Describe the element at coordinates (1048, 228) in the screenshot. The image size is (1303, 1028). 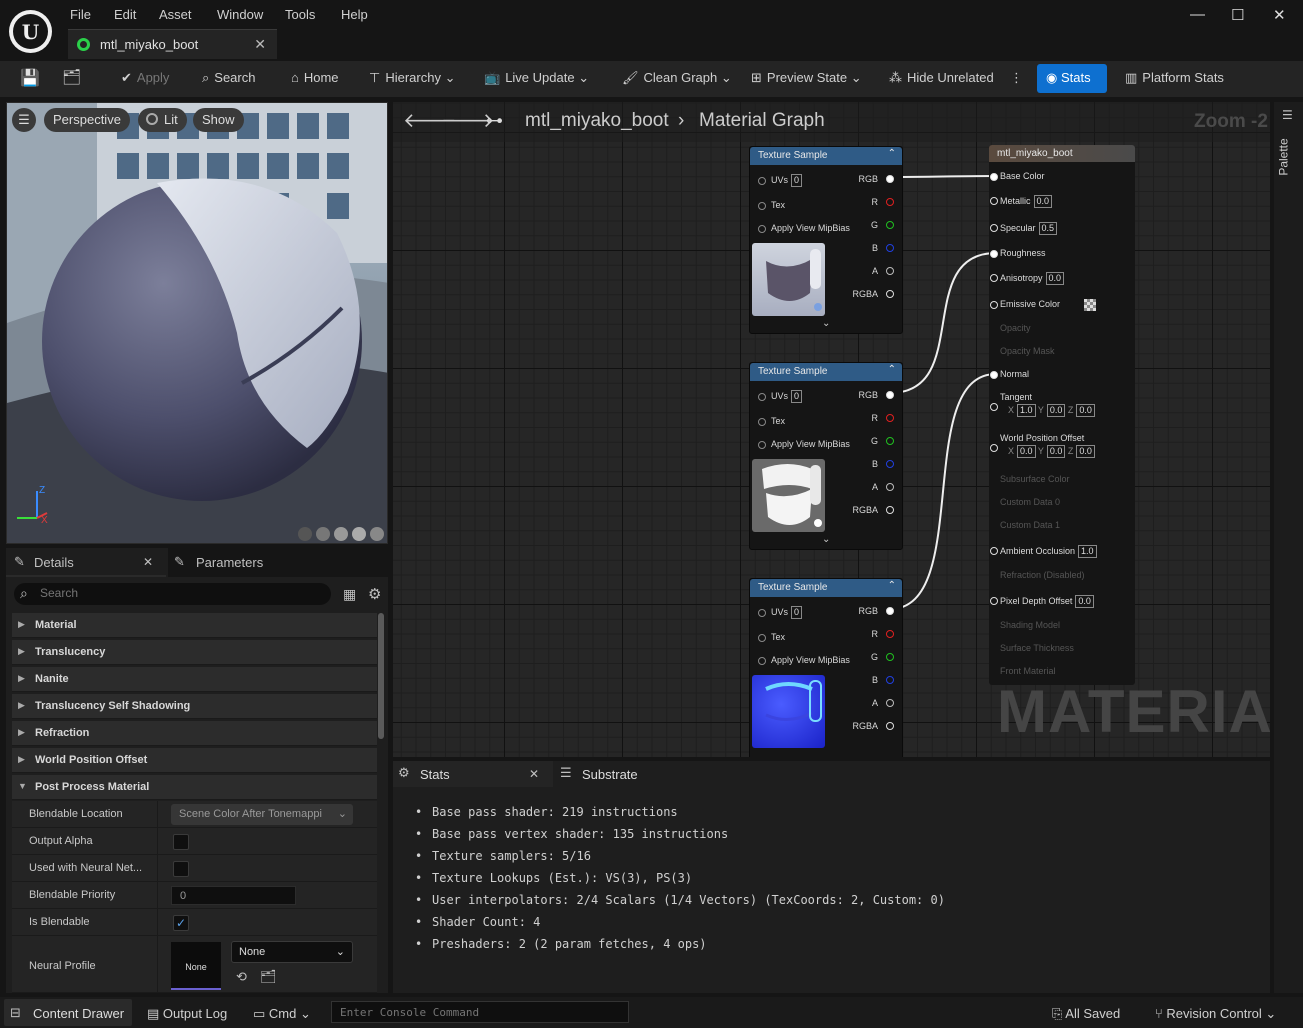
I see `specular-value: 0.5` at that location.